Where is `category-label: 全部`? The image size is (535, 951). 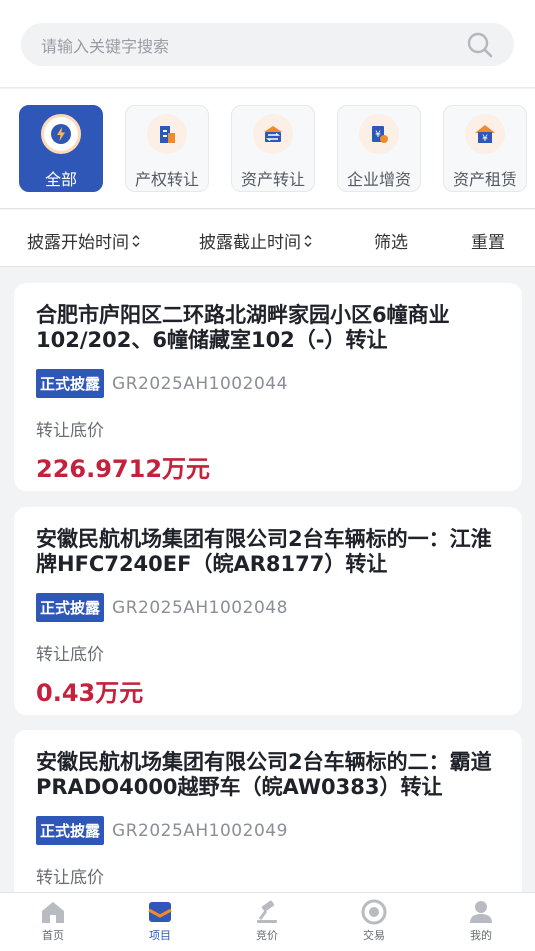
category-label: 全部 is located at coordinates (60, 179).